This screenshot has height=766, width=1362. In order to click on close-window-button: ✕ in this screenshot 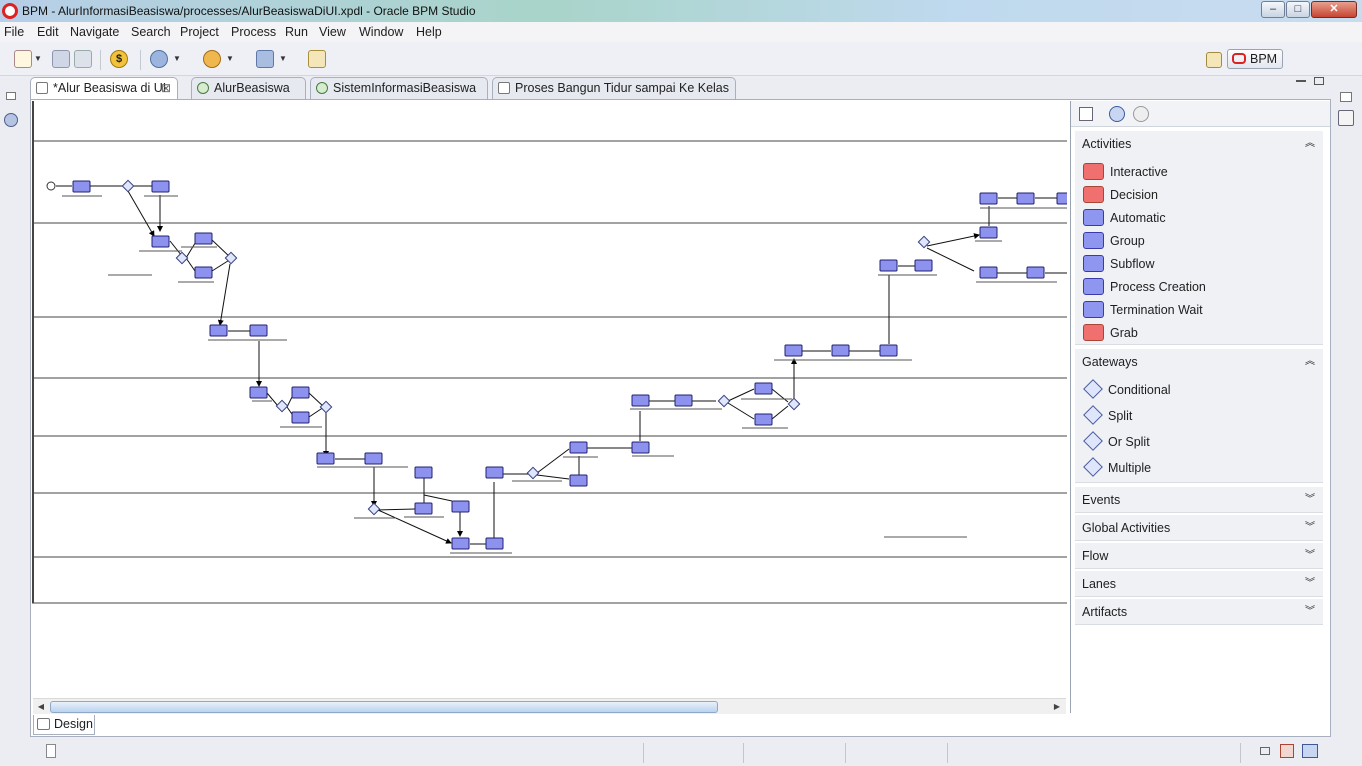, I will do `click(1334, 9)`.